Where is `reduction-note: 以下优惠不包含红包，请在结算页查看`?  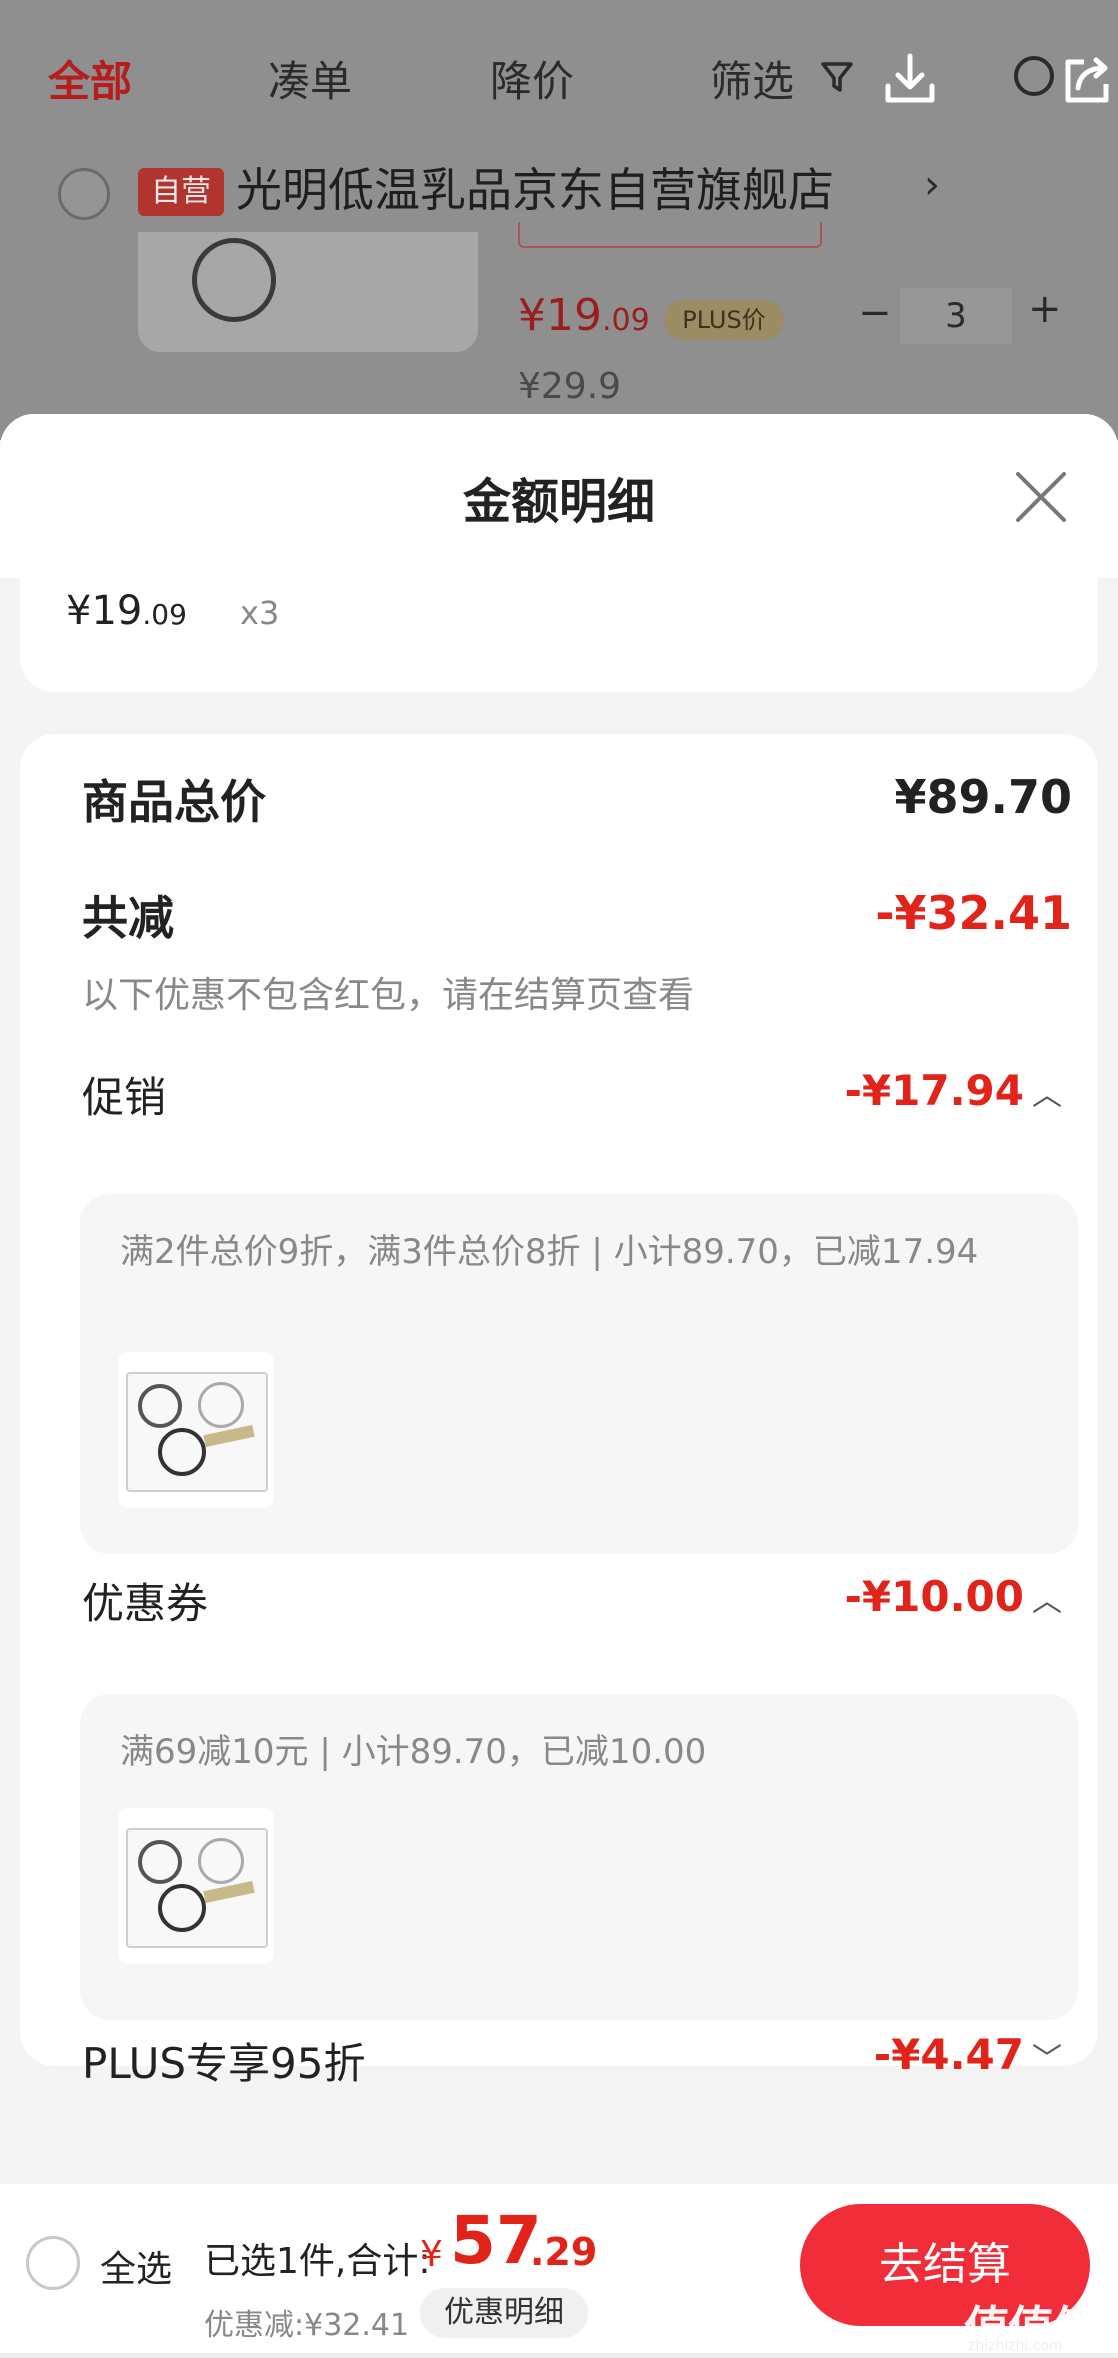
reduction-note: 以下优惠不包含红包，请在结算页查看 is located at coordinates (388, 995).